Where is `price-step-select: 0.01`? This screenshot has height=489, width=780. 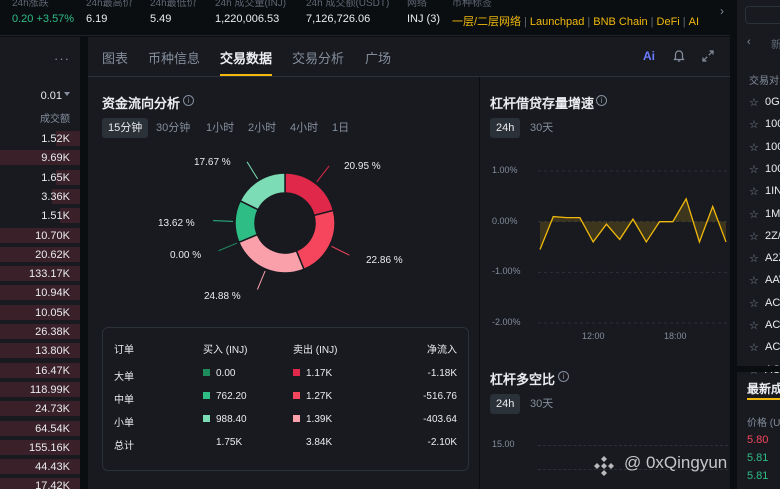 price-step-select: 0.01 is located at coordinates (51, 96).